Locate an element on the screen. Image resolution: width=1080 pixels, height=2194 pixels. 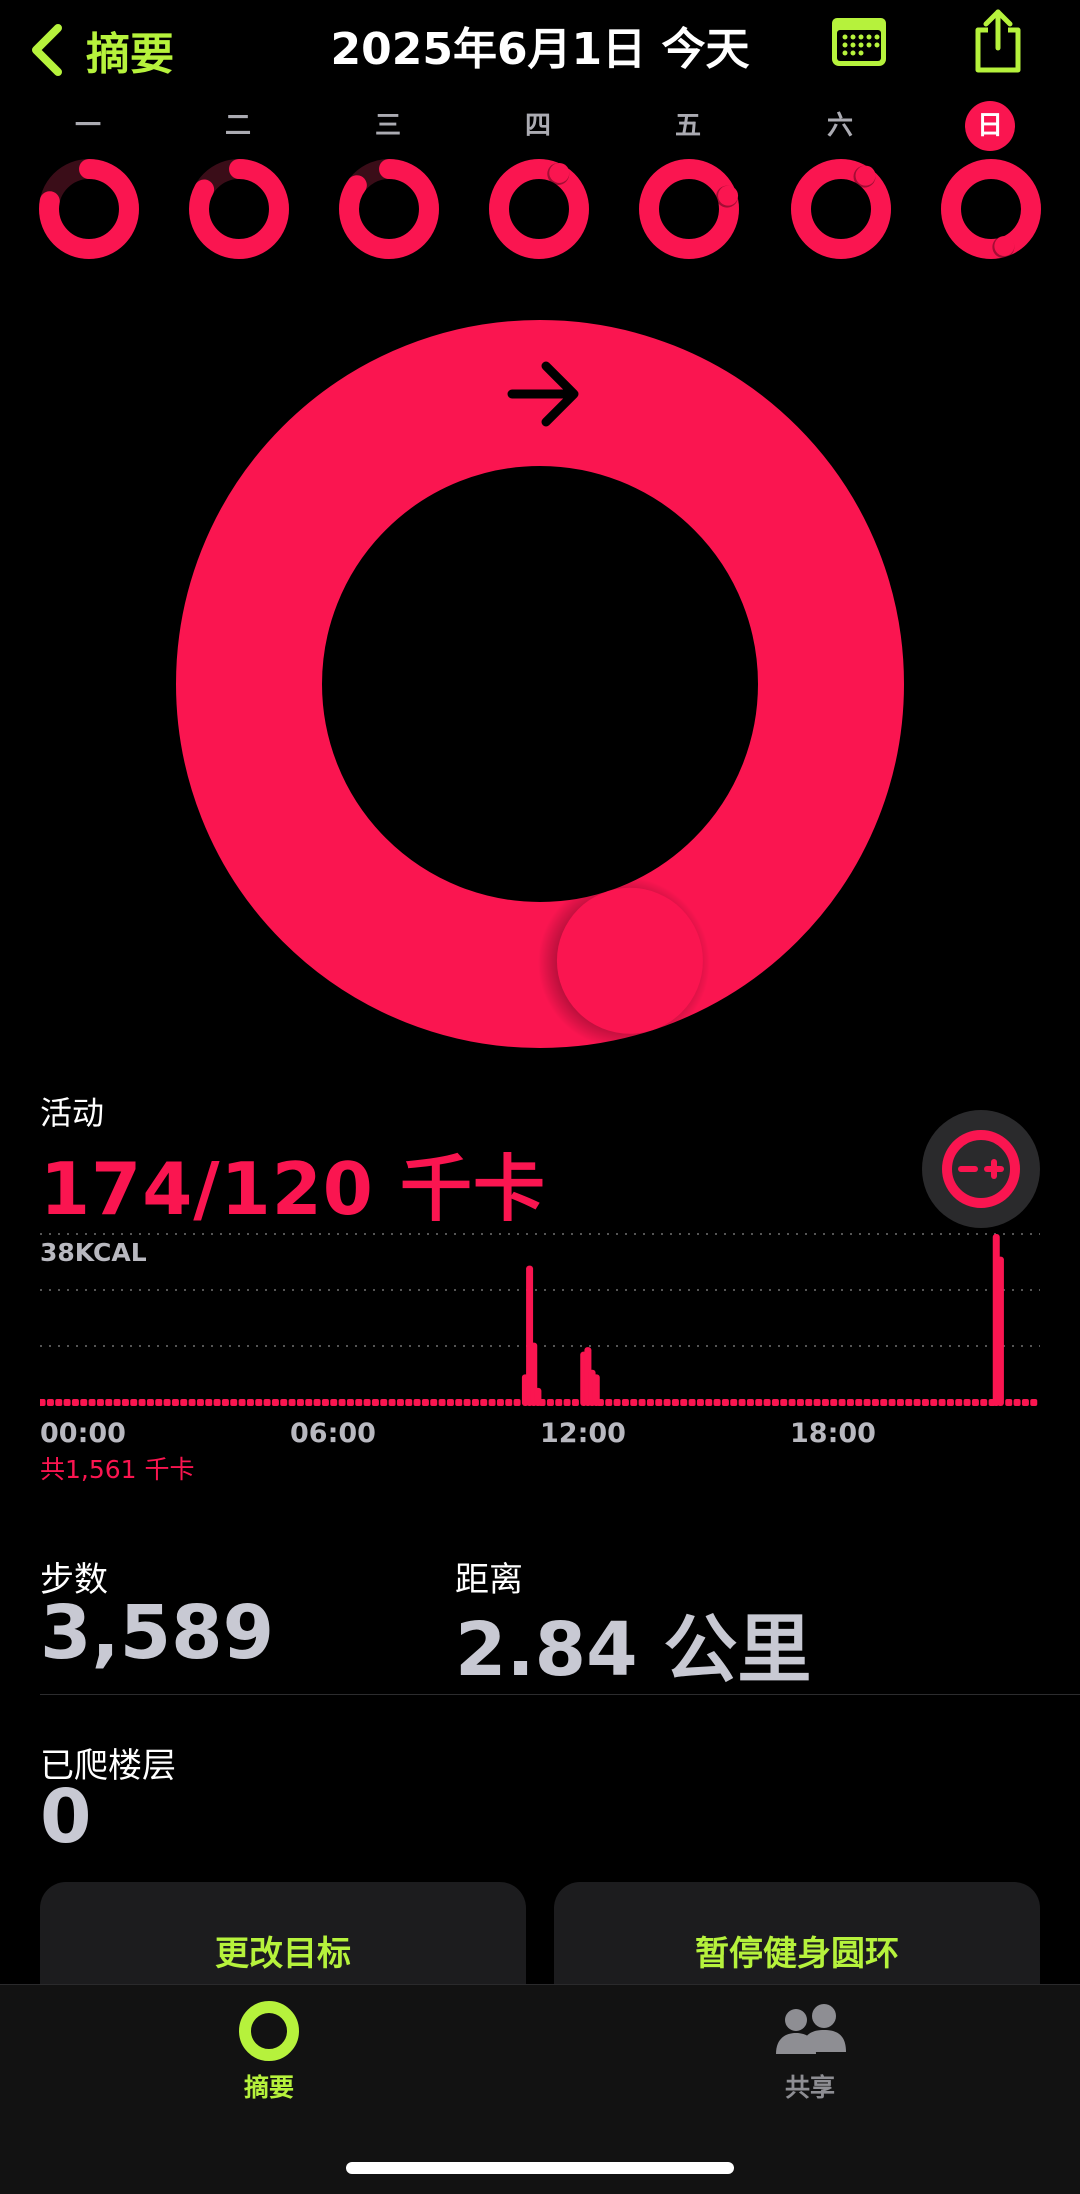
tick-label: 00:00 is located at coordinates (83, 1433).